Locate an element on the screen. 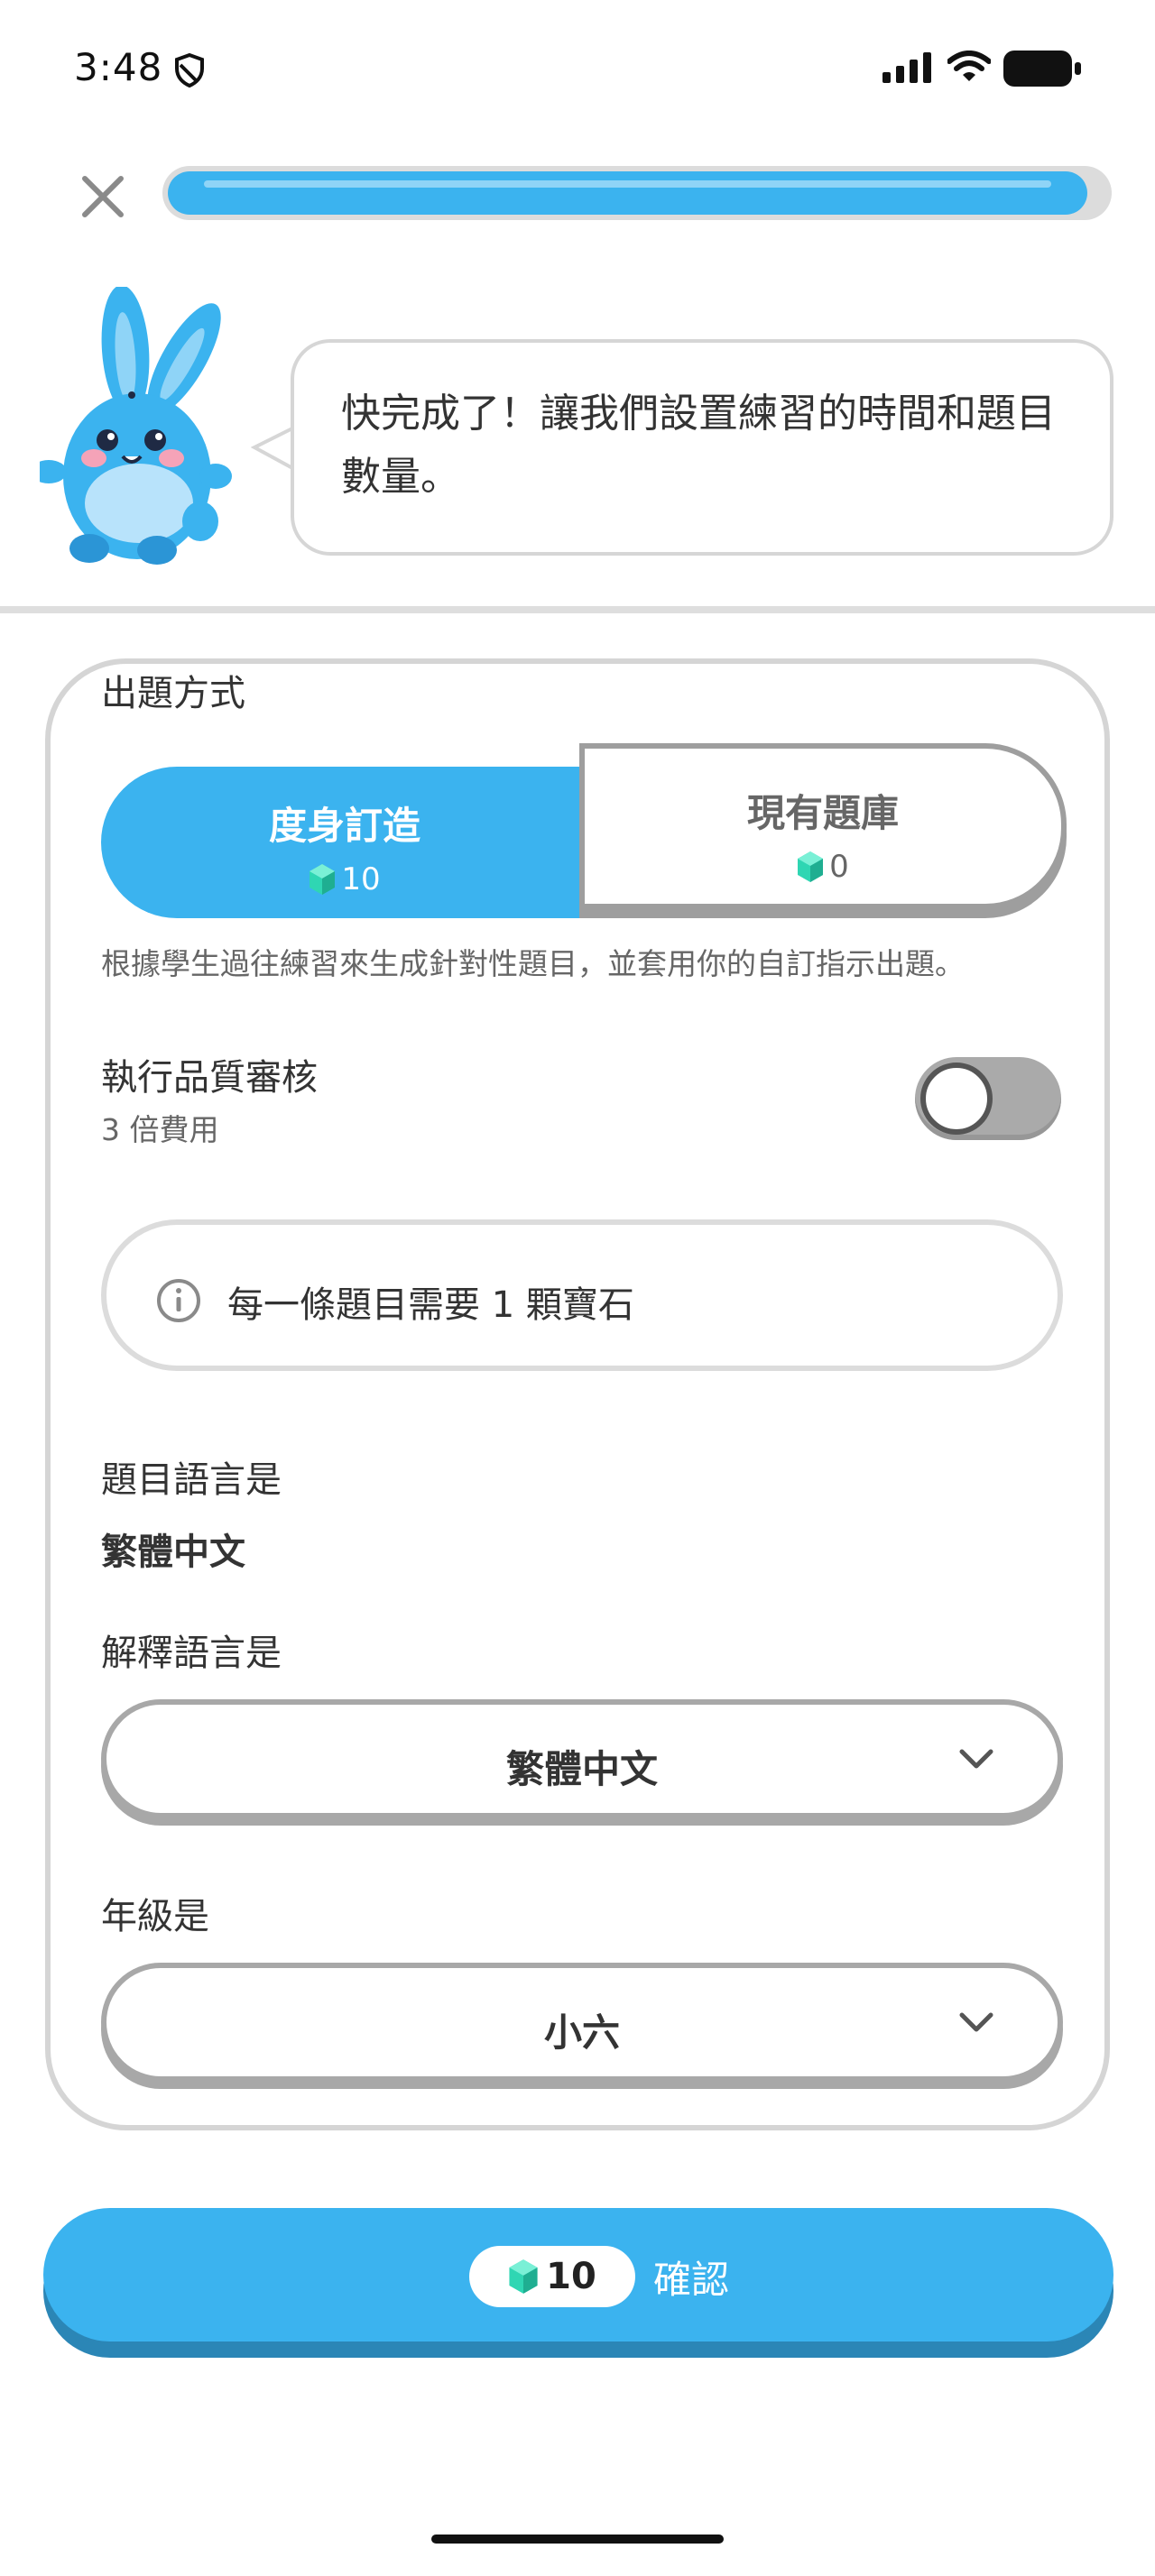  confirm-cost-pill: 10 is located at coordinates (552, 2276).